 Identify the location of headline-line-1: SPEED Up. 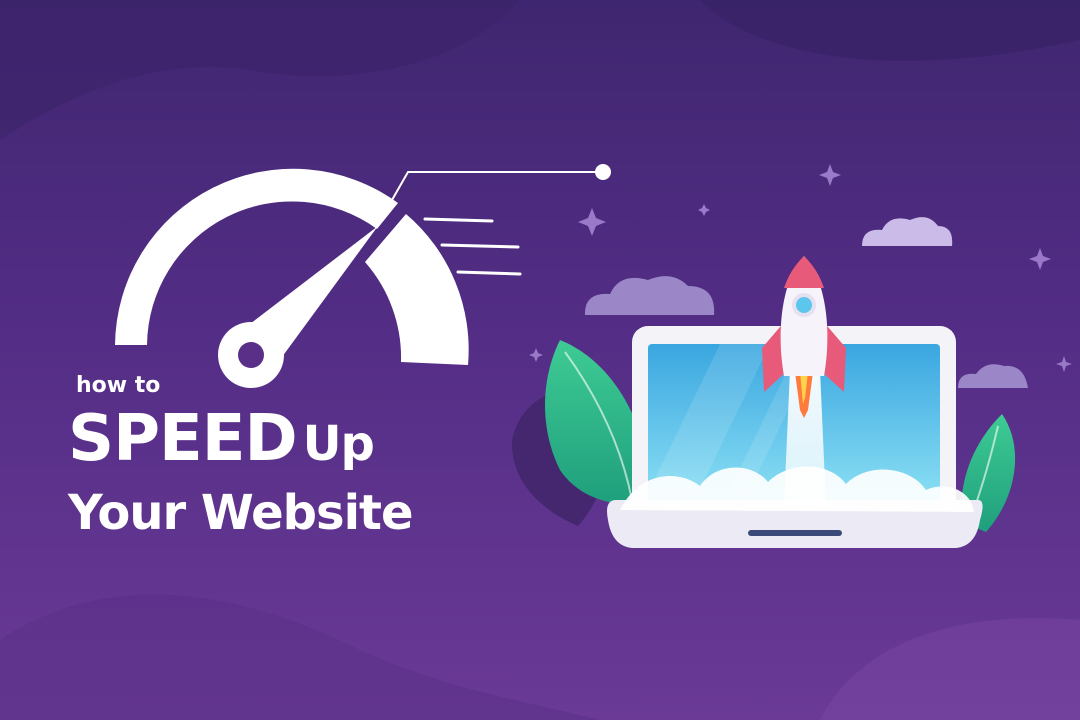
(240, 441).